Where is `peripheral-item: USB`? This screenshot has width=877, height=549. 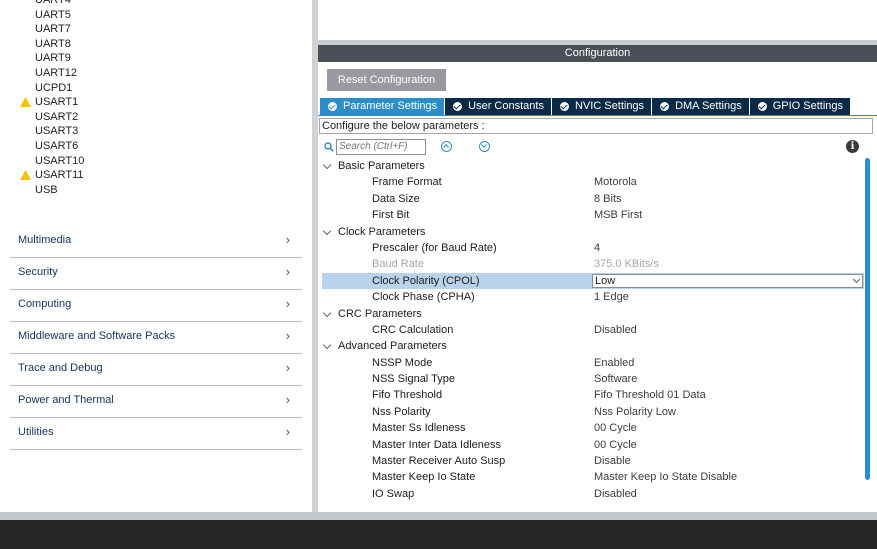 peripheral-item: USB is located at coordinates (156, 190).